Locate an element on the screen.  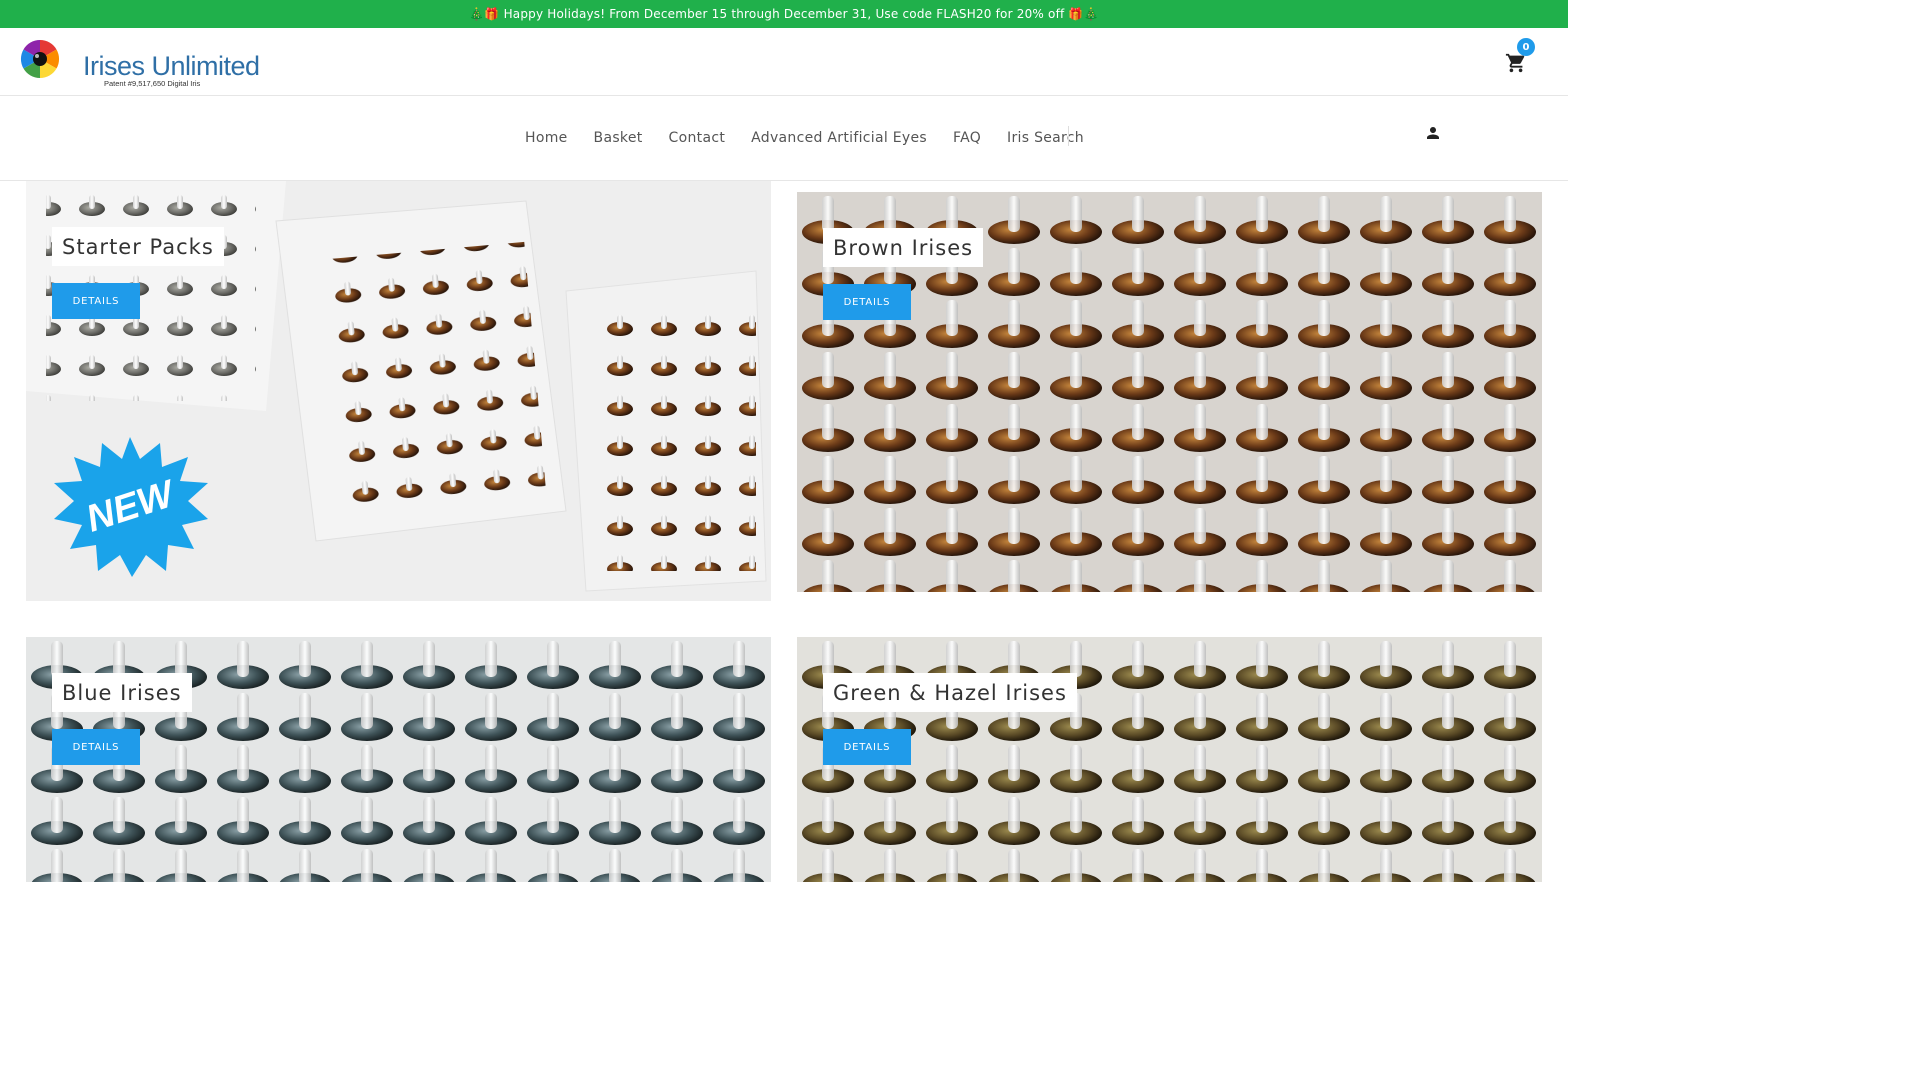
tile-title: Starter Packs is located at coordinates (138, 246).